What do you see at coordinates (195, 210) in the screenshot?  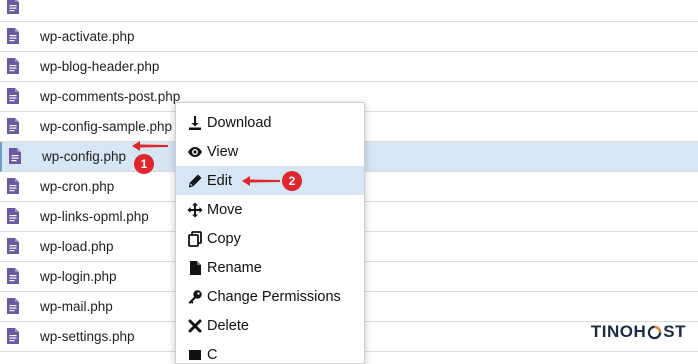 I see `move-arrows-icon` at bounding box center [195, 210].